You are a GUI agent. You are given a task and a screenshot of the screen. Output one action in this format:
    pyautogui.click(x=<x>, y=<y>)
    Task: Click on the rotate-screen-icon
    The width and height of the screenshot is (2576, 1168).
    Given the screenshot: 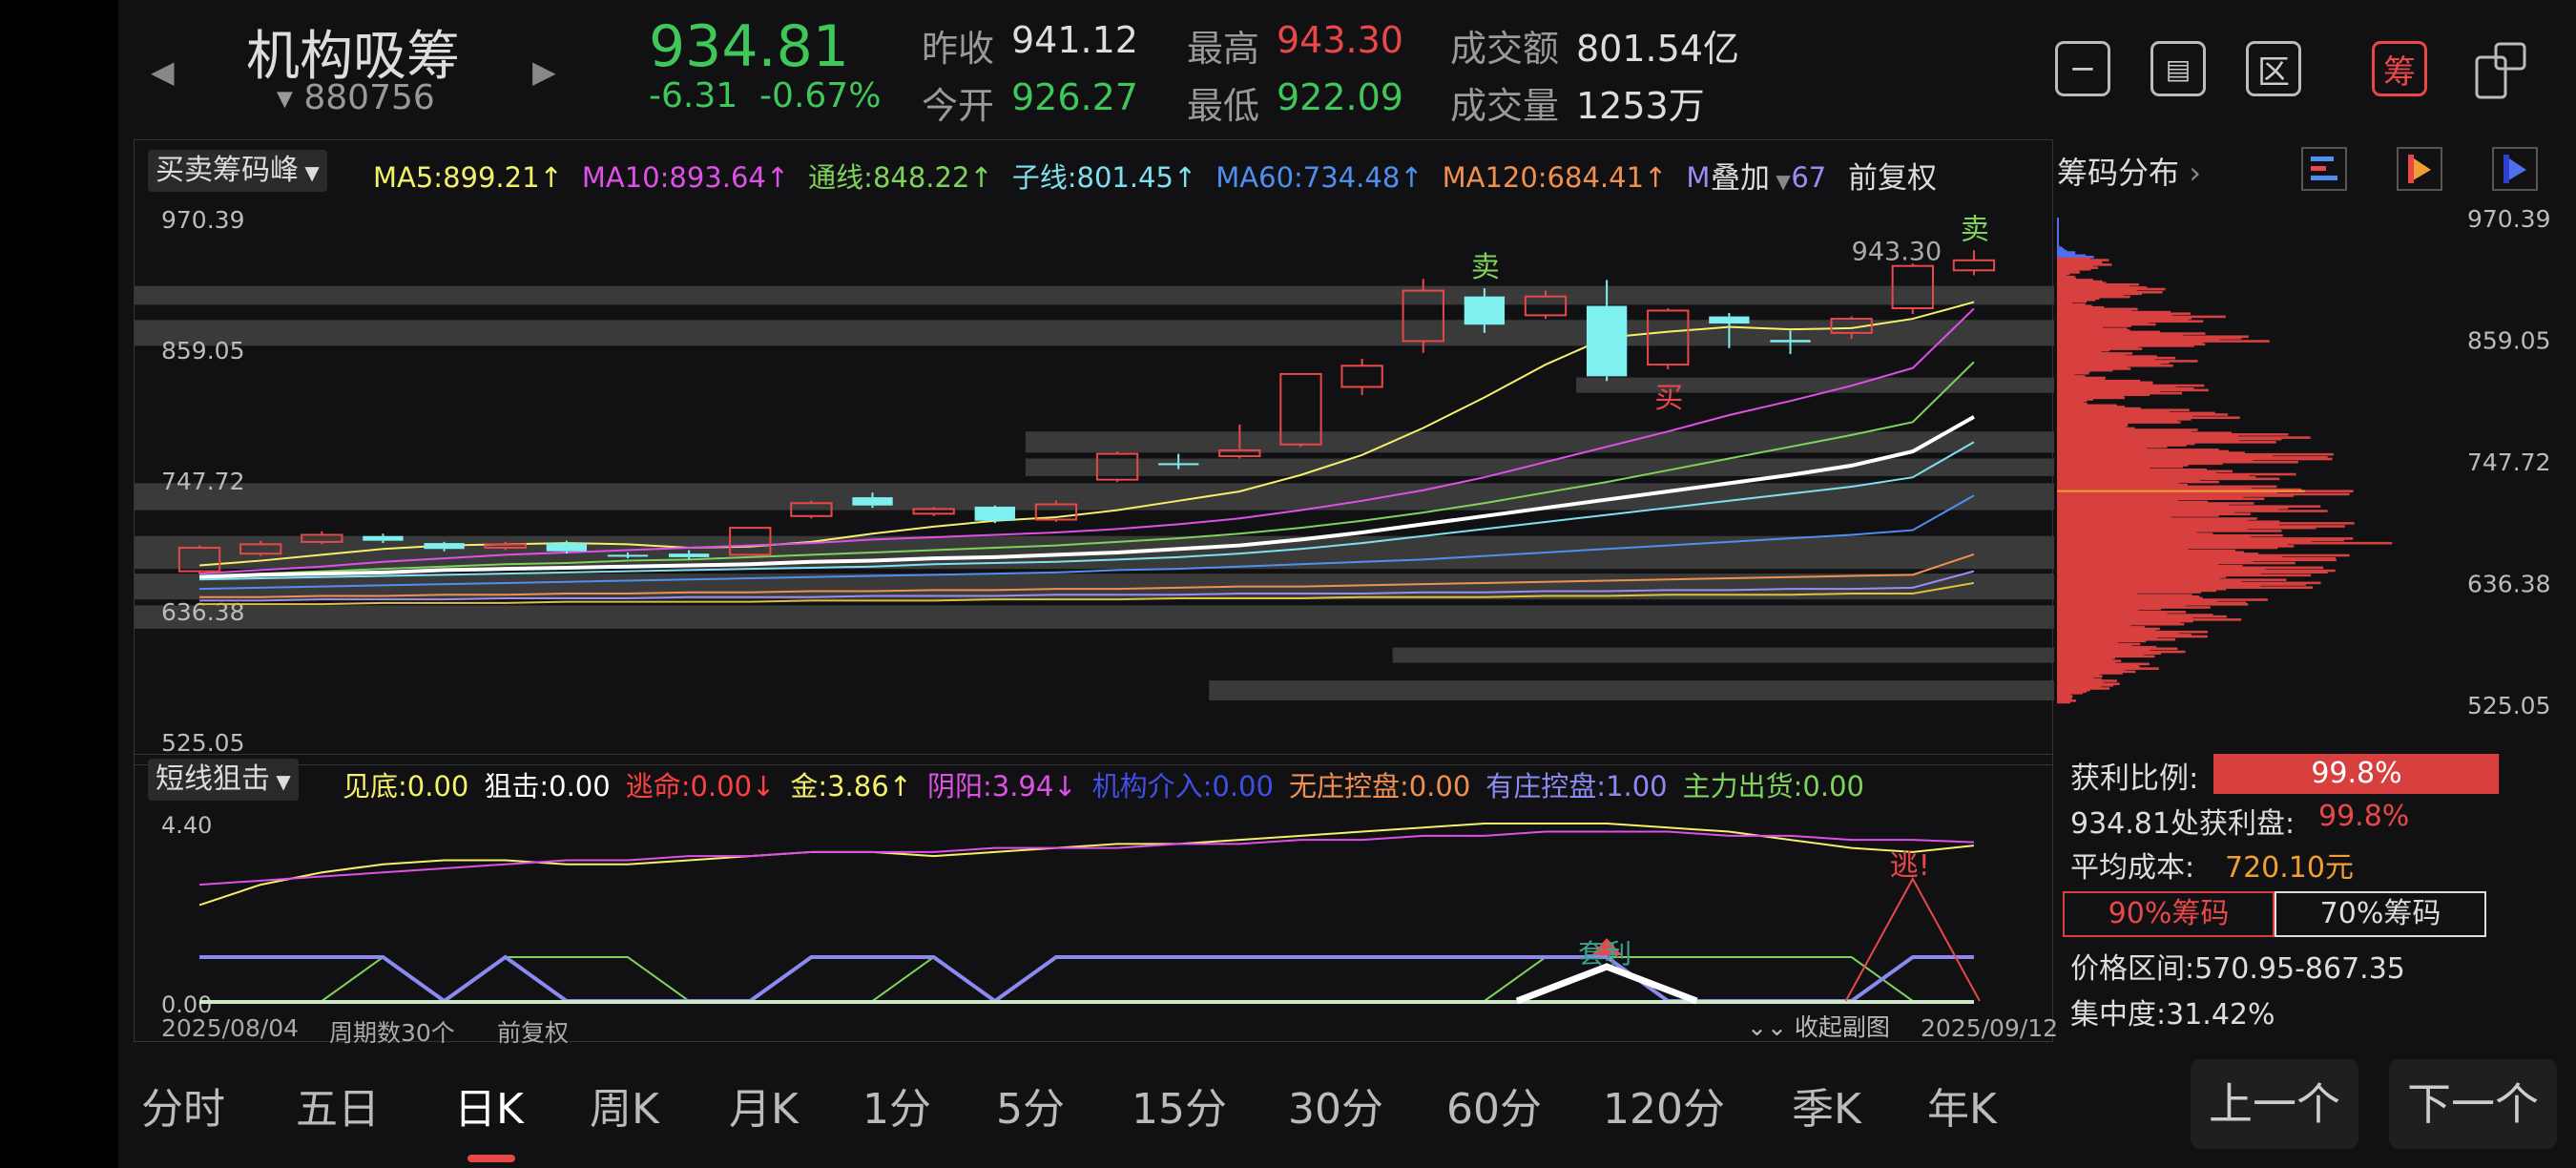 What is the action you would take?
    pyautogui.click(x=2499, y=69)
    